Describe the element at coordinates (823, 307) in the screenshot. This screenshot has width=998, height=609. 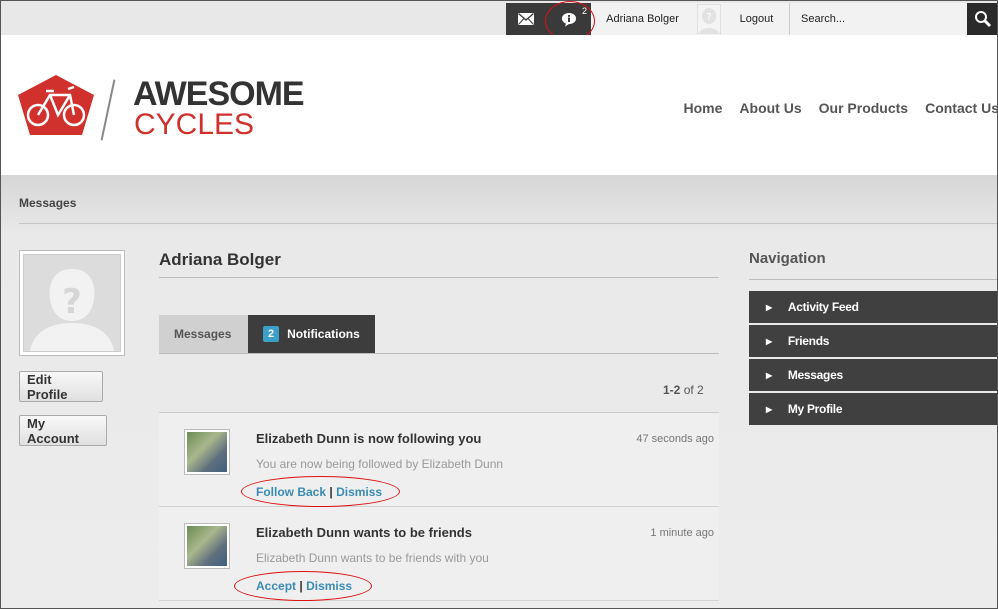
I see `sidebar-item-label: Activity Feed` at that location.